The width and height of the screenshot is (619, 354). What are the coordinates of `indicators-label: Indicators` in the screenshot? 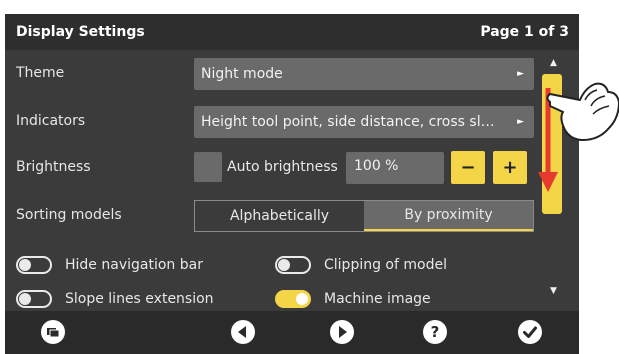 It's located at (51, 121).